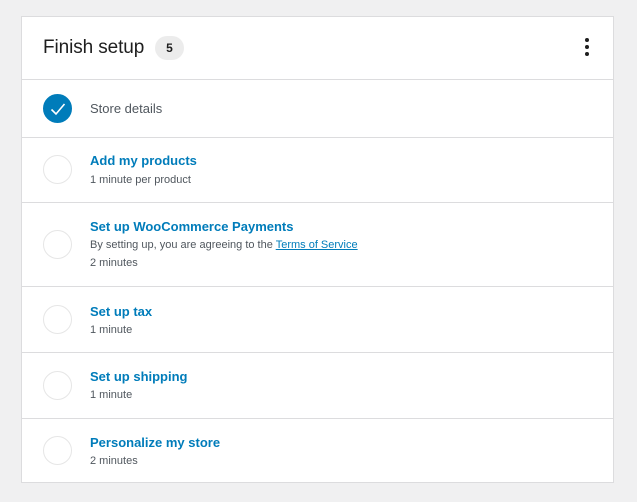 This screenshot has height=502, width=637. I want to click on terms-of-service-link: Terms of Service, so click(317, 245).